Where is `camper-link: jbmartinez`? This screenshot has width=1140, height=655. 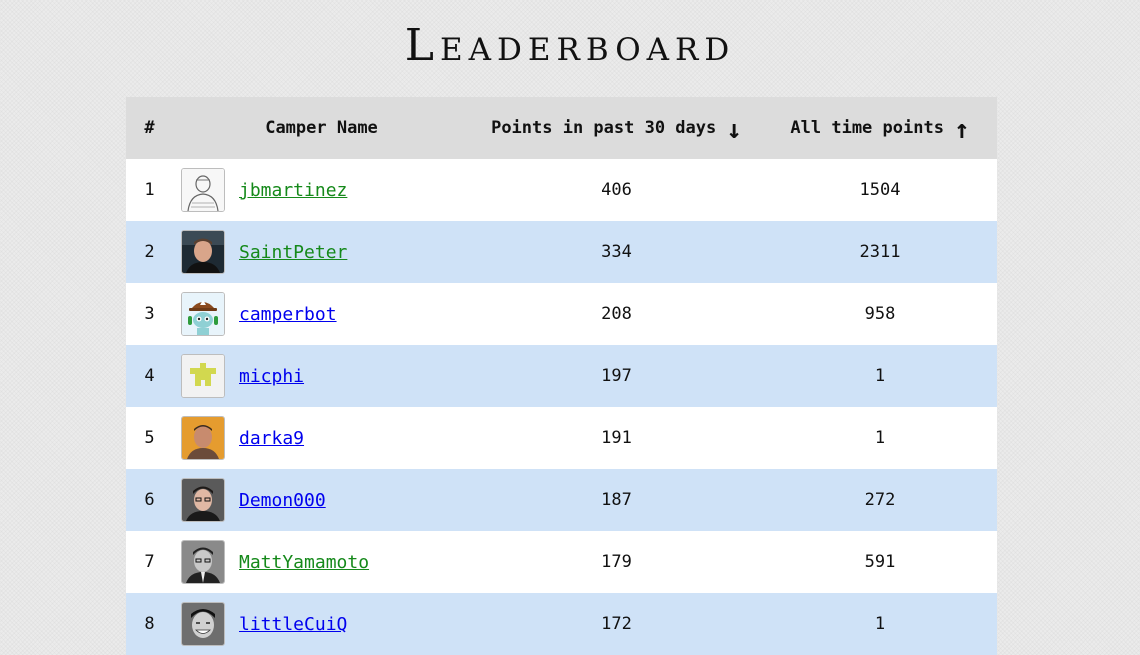 camper-link: jbmartinez is located at coordinates (293, 190).